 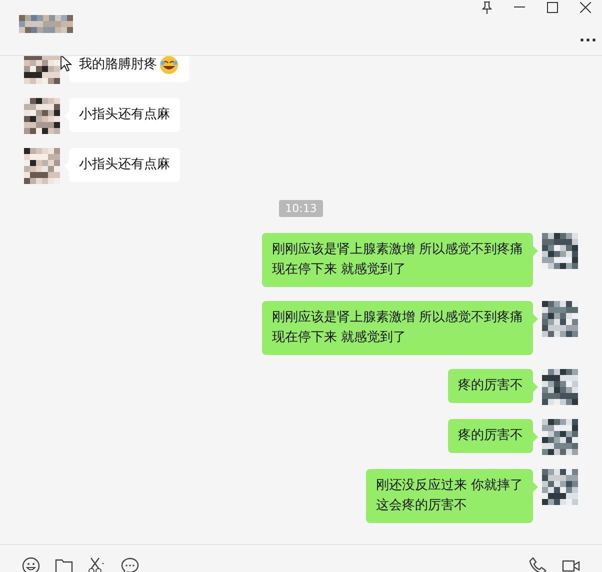 What do you see at coordinates (301, 208) in the screenshot?
I see `timestamp: 10:13` at bounding box center [301, 208].